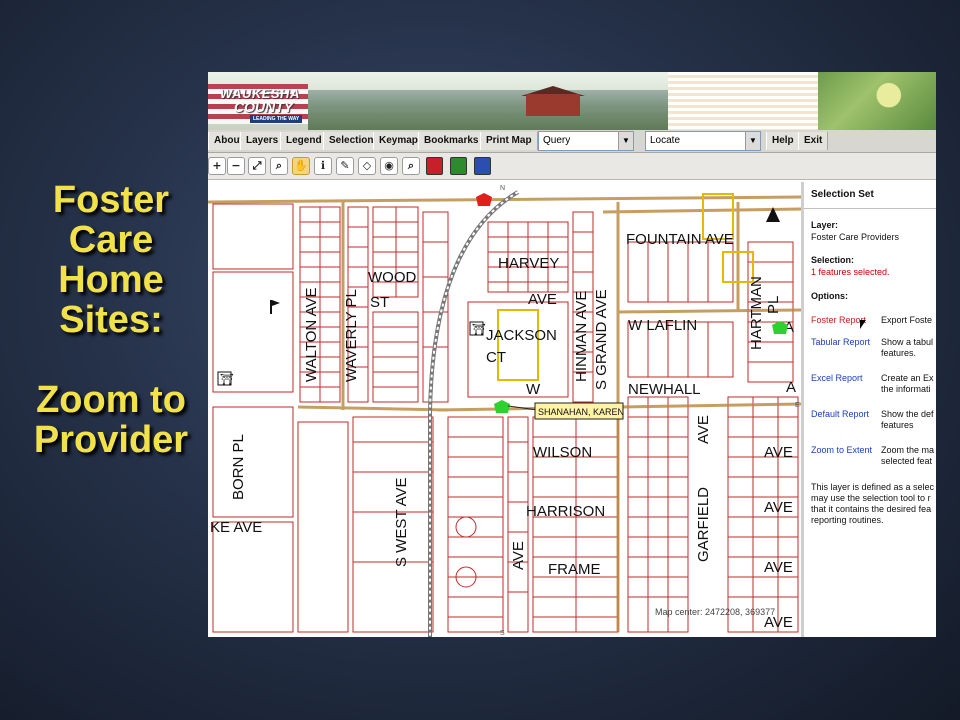  What do you see at coordinates (841, 450) in the screenshot?
I see `zoom-to-extent-link: Zoom to Extent` at bounding box center [841, 450].